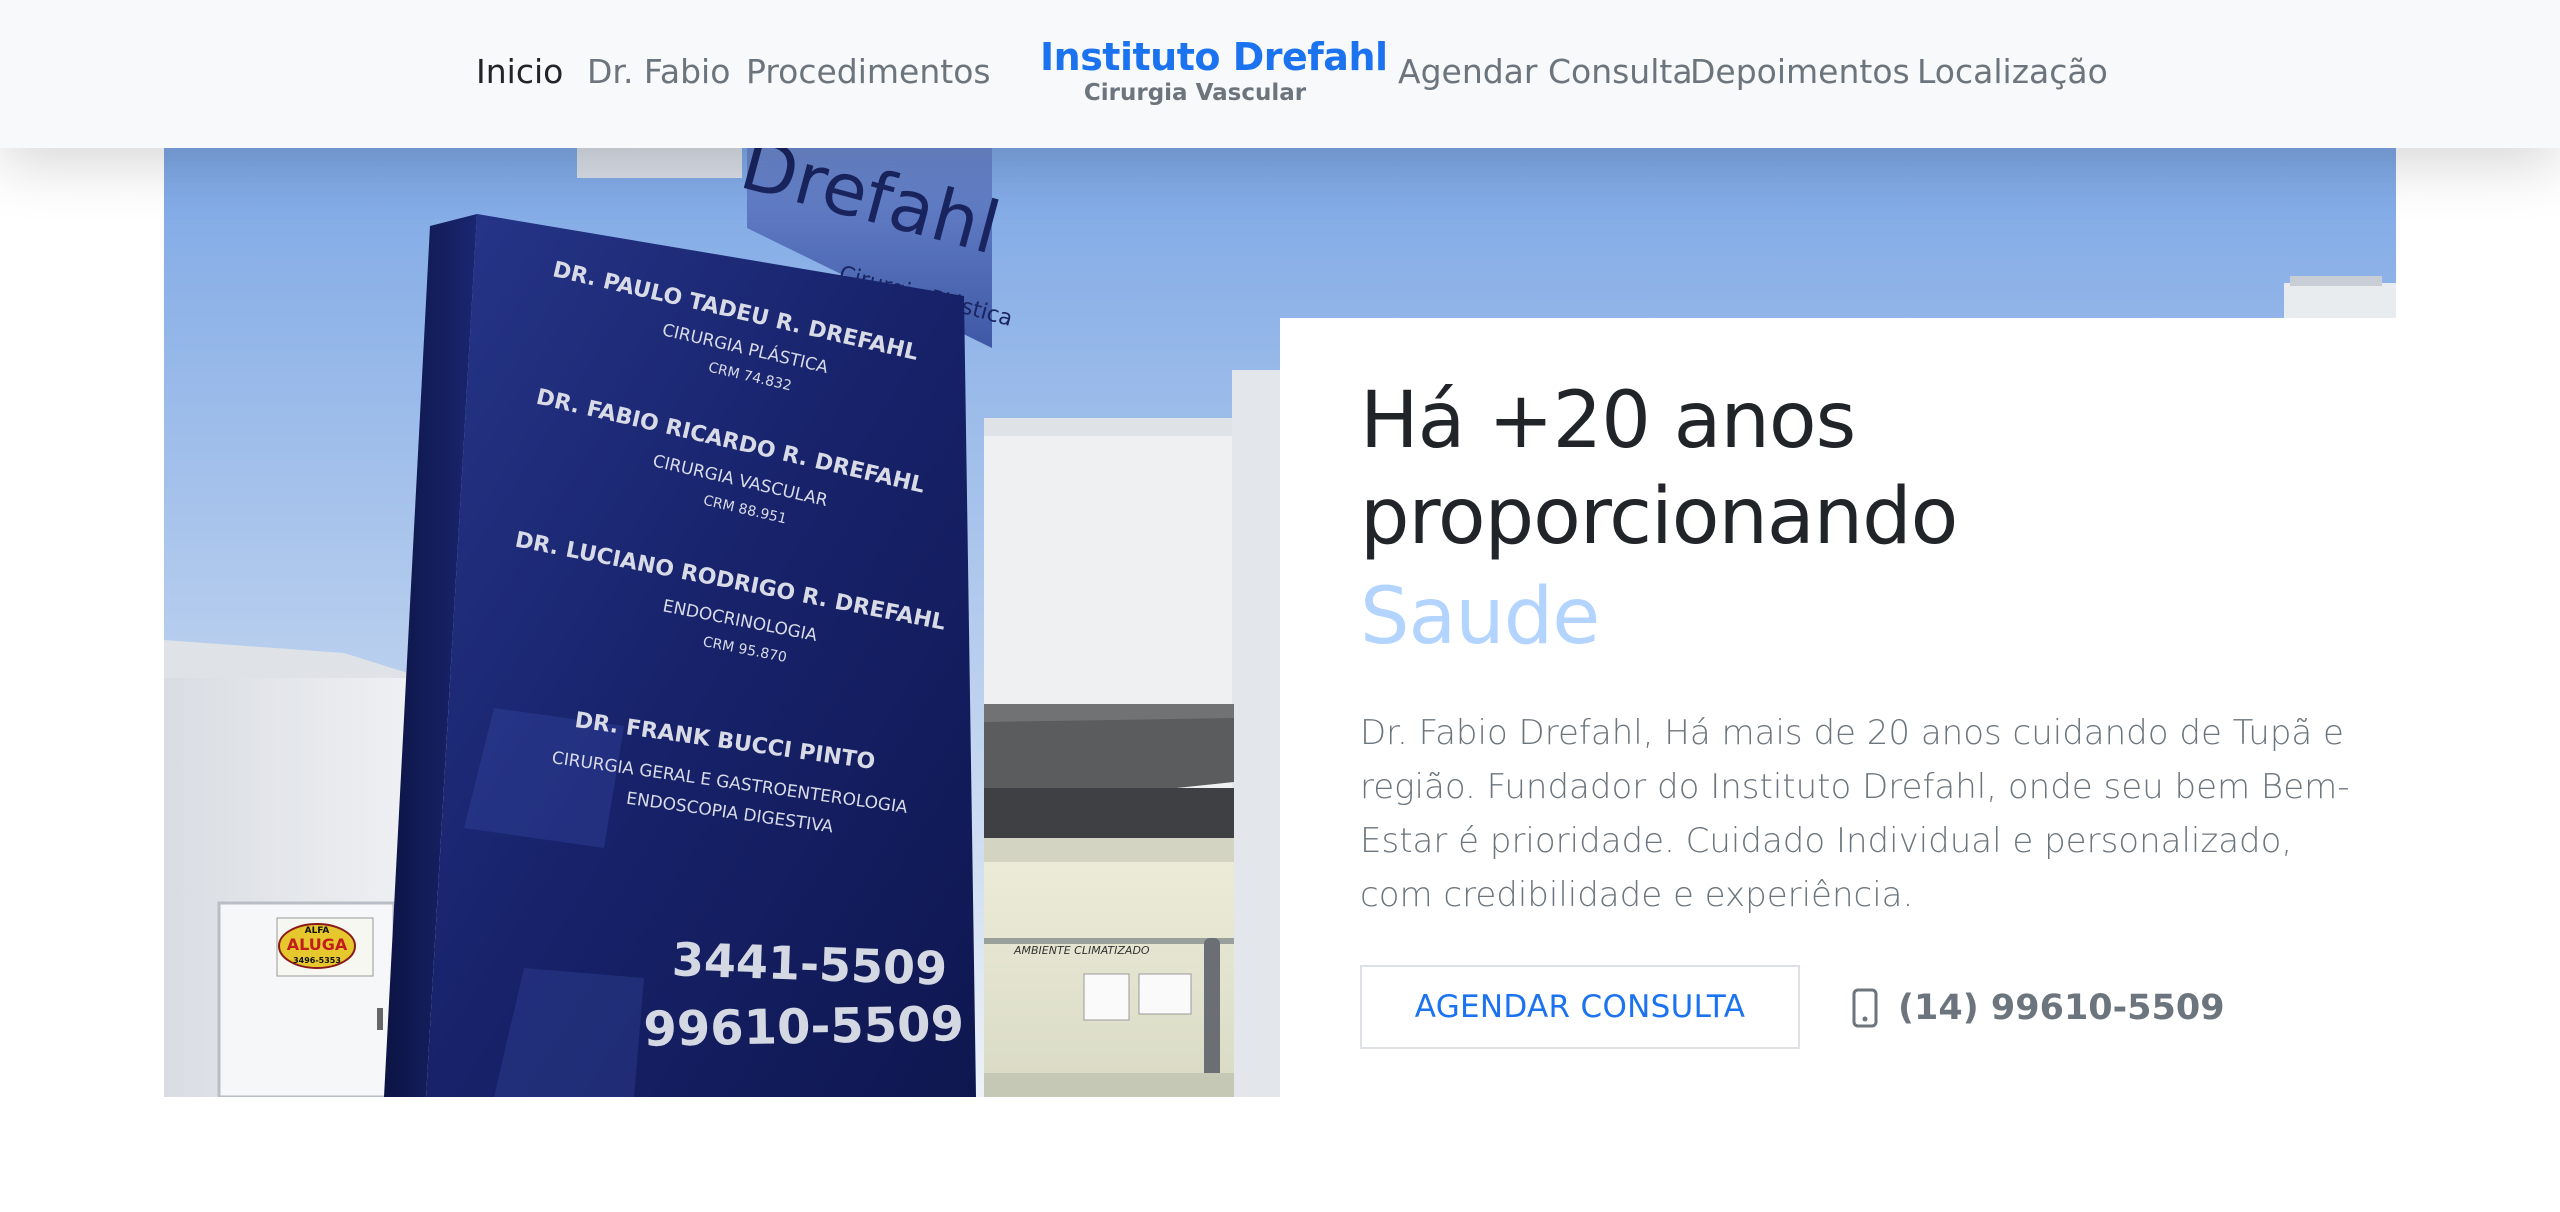 The image size is (2560, 1212). I want to click on nav-link-procedimentos: Procedimentos, so click(868, 72).